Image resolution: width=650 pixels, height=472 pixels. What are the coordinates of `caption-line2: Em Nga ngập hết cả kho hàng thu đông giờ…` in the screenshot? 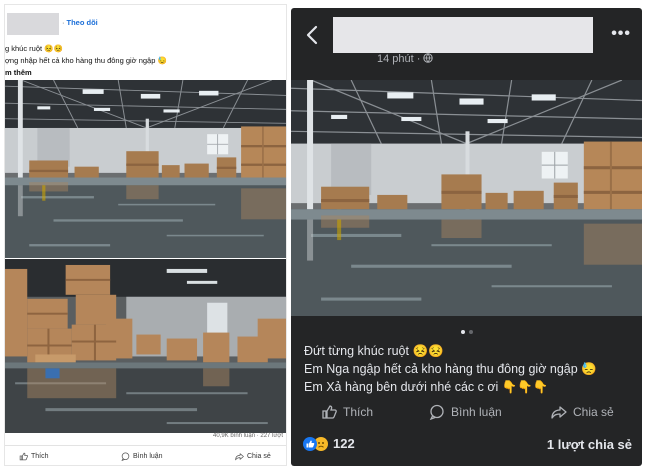 It's located at (450, 369).